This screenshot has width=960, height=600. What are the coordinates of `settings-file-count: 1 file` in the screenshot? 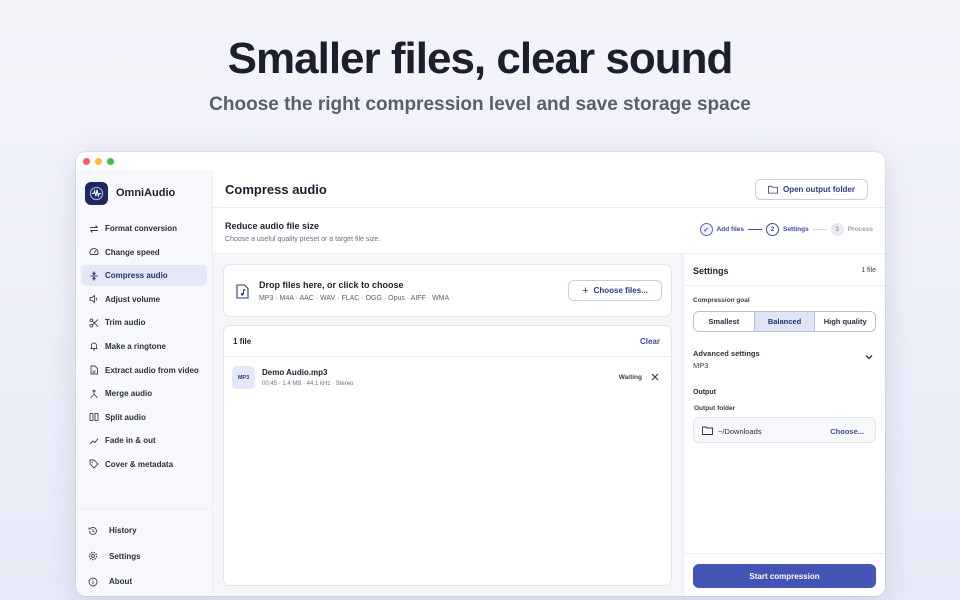 It's located at (868, 270).